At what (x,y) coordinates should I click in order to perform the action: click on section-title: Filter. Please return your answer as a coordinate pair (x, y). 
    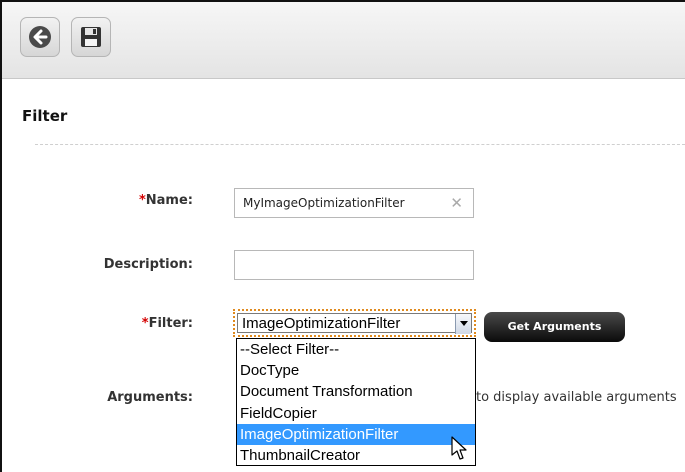
    Looking at the image, I should click on (45, 116).